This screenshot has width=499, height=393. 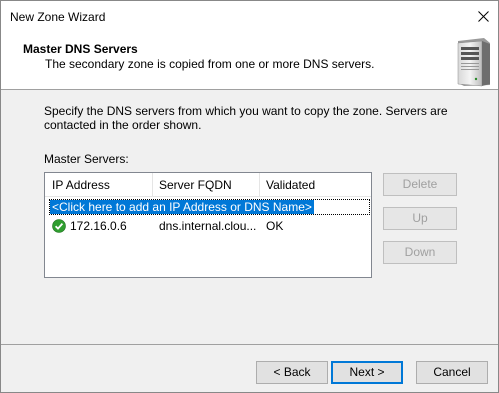 I want to click on back-button: < Back, so click(x=292, y=372).